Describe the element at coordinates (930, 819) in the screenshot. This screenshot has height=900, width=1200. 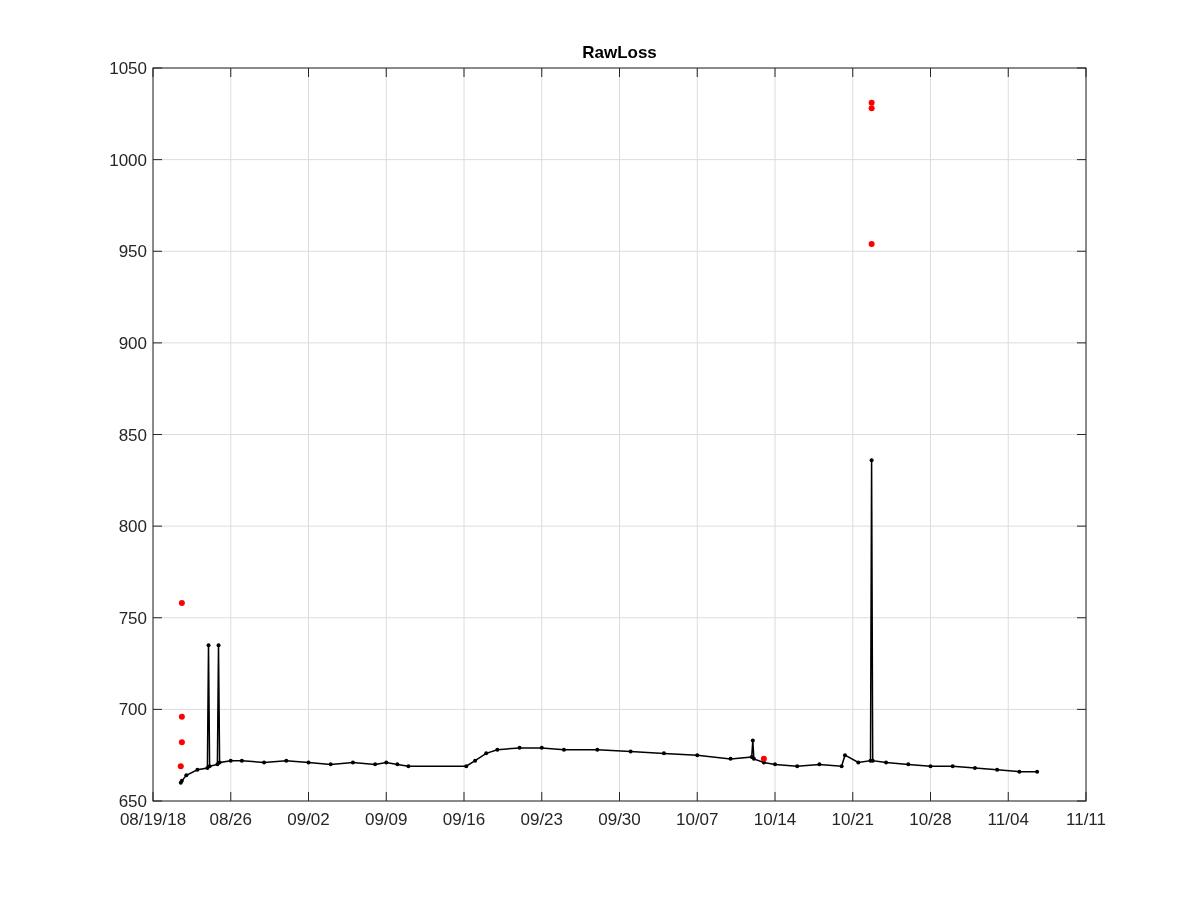
I see `x-tick-label: 10/28` at that location.